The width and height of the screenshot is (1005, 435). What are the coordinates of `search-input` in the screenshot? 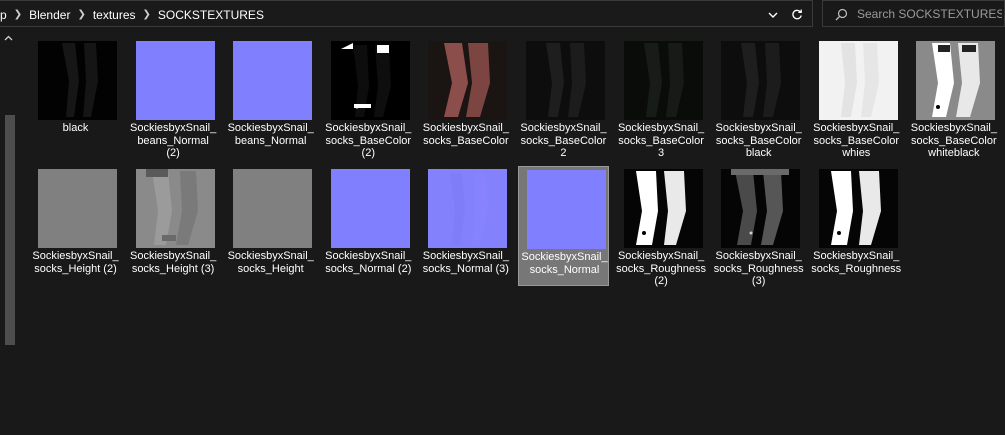 It's located at (929, 13).